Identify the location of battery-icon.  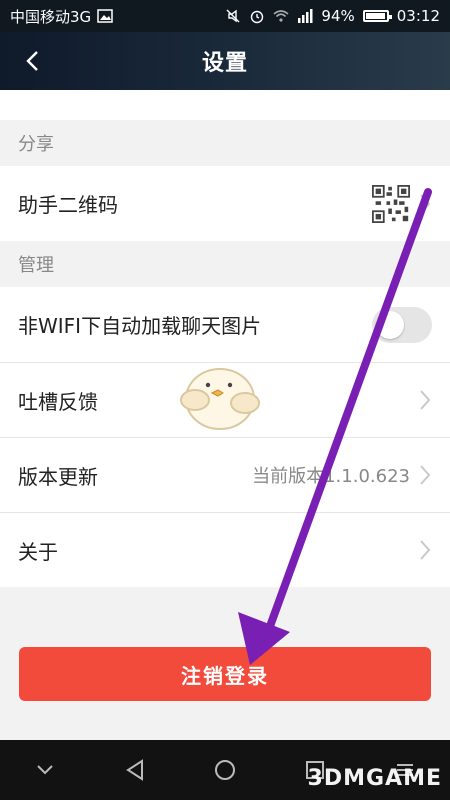
(377, 16).